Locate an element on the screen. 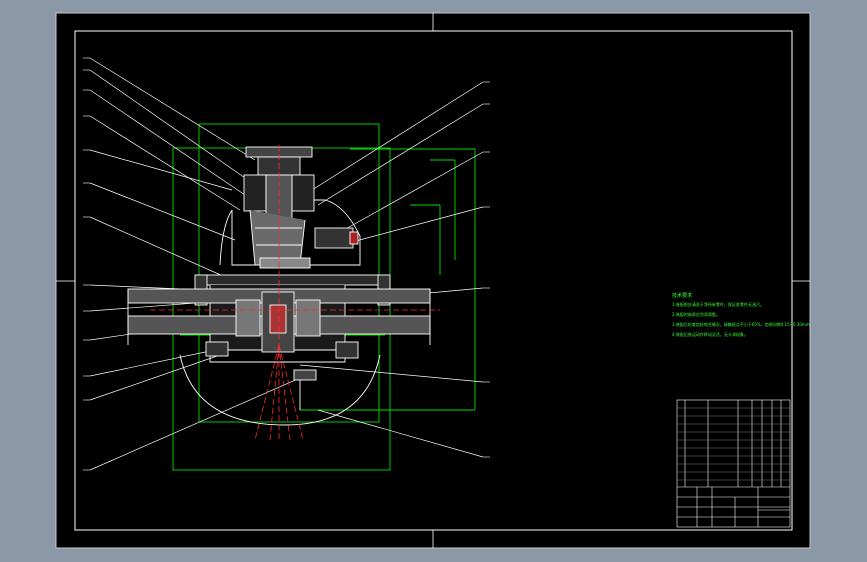 This screenshot has width=867, height=562. parts-list-rows is located at coordinates (733, 444).